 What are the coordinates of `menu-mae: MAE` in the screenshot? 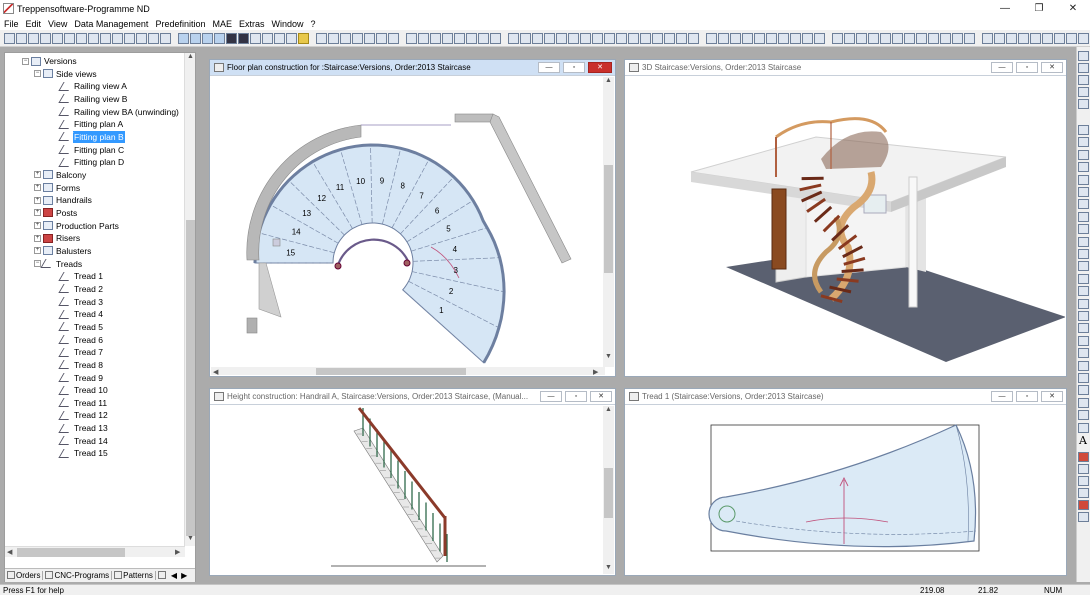 It's located at (221, 24).